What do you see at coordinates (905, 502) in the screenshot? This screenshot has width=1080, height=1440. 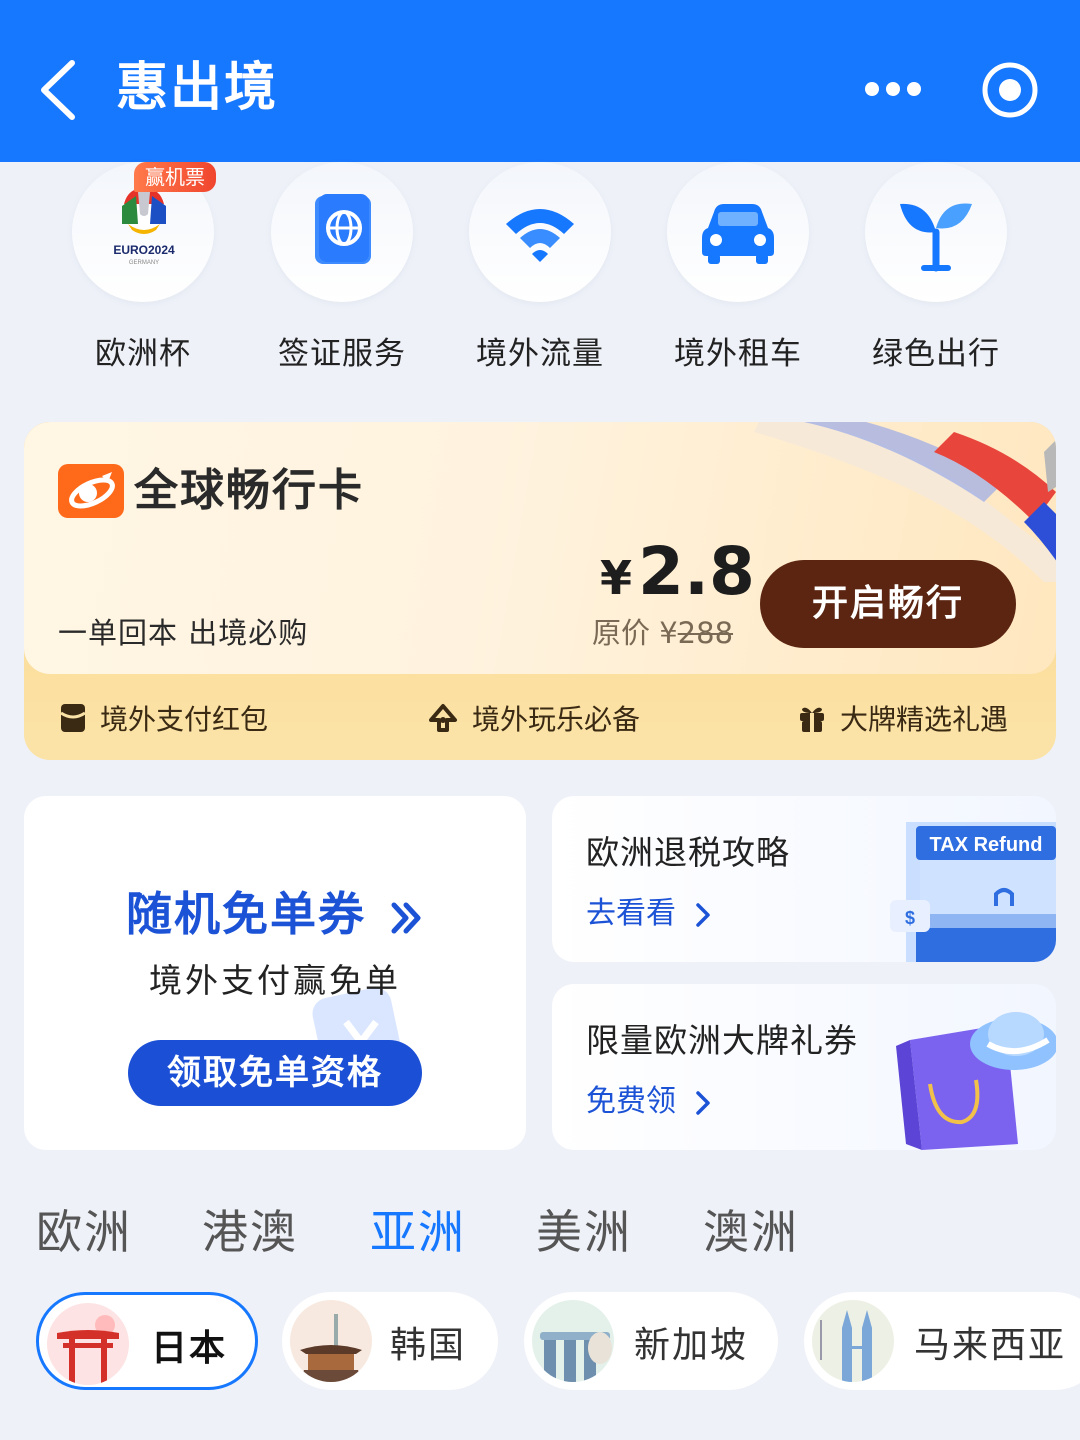 I see `flag-ribbon-decoration` at bounding box center [905, 502].